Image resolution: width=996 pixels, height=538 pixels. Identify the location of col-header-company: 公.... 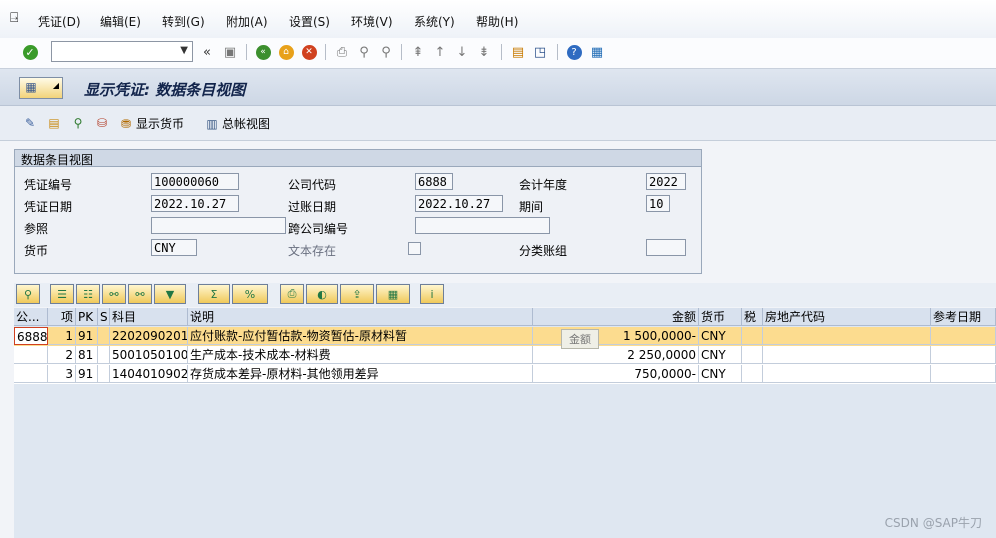
(31, 317).